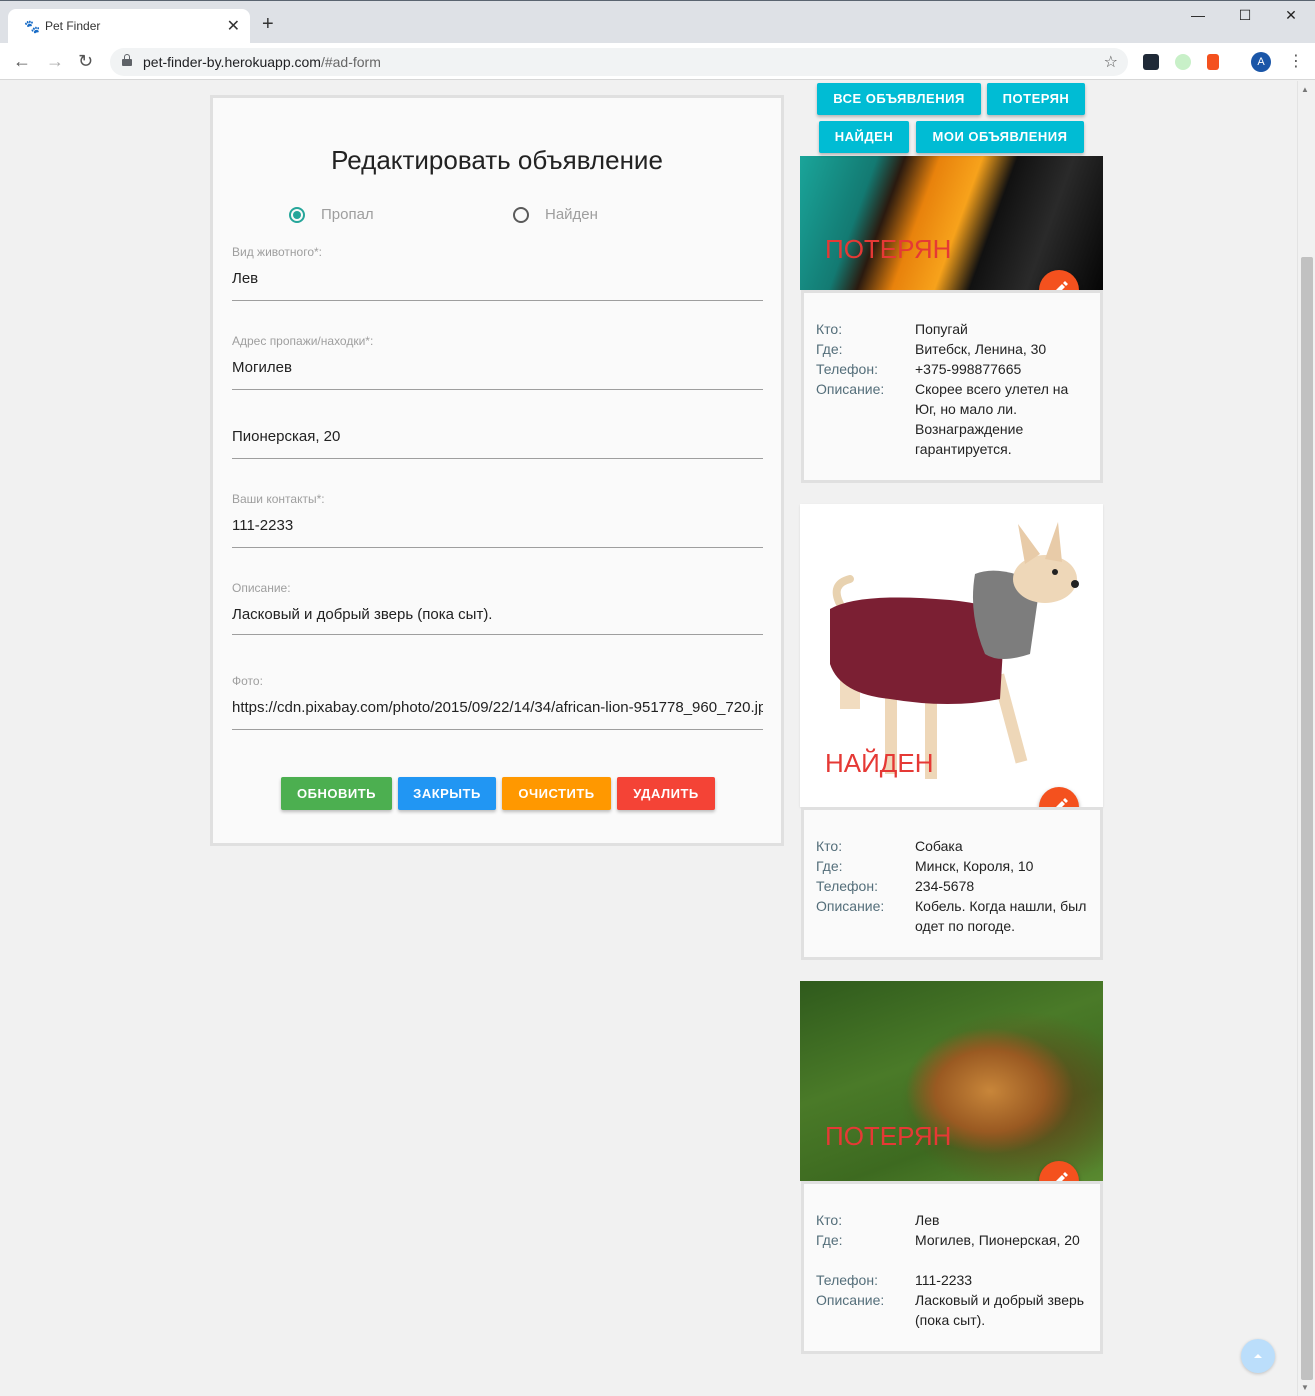  Describe the element at coordinates (666, 793) in the screenshot. I see `delete-button: УДАЛИТЬ` at that location.